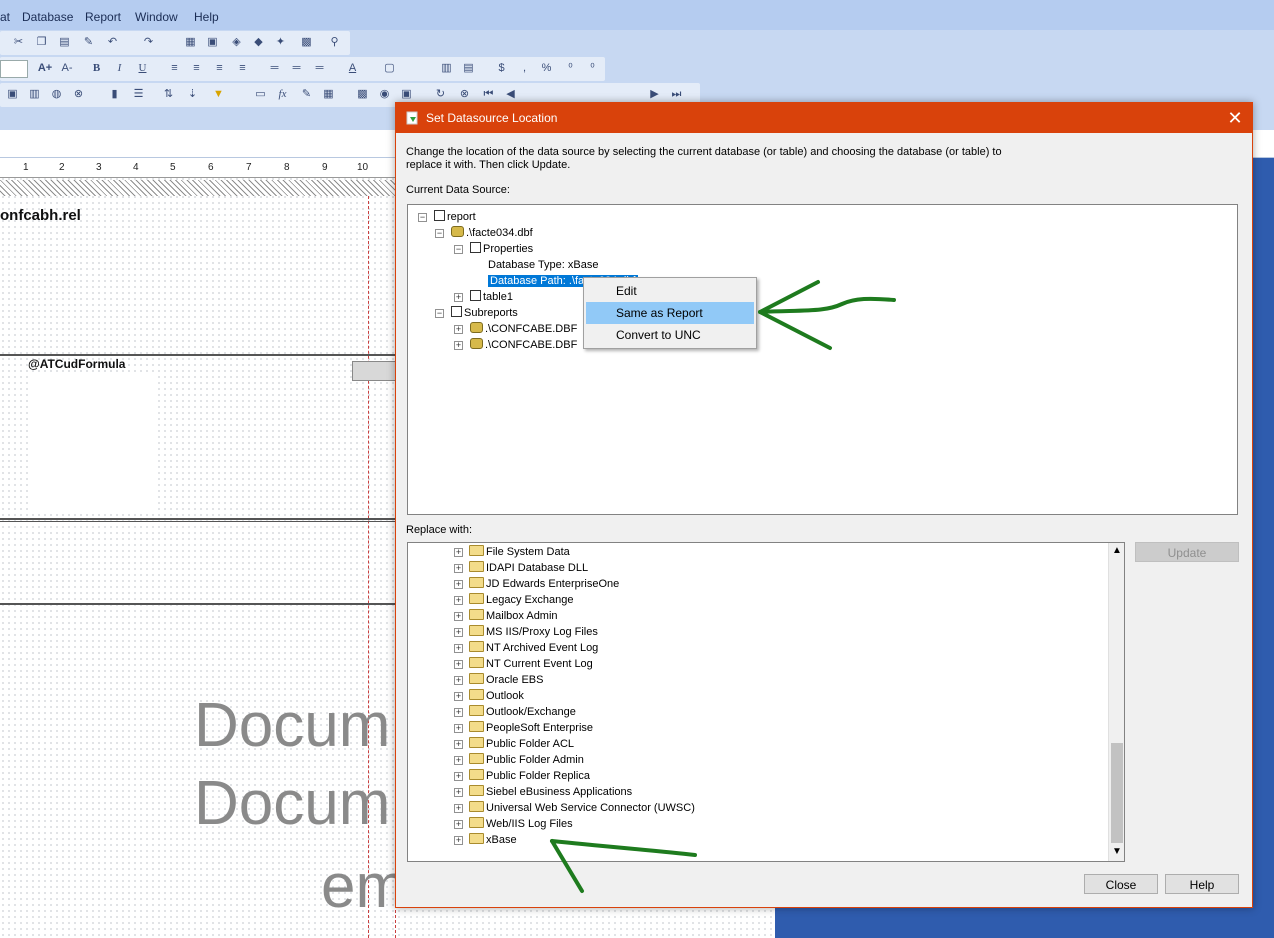  I want to click on tree-node: Subreports, so click(484, 313).